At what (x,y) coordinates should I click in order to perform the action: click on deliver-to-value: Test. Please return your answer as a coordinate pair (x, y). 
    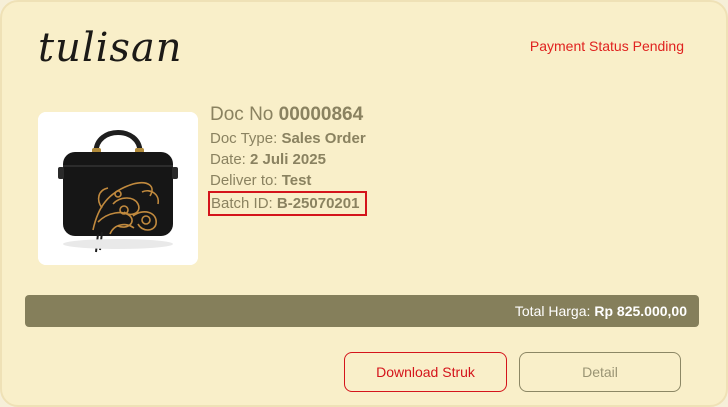
    Looking at the image, I should click on (296, 180).